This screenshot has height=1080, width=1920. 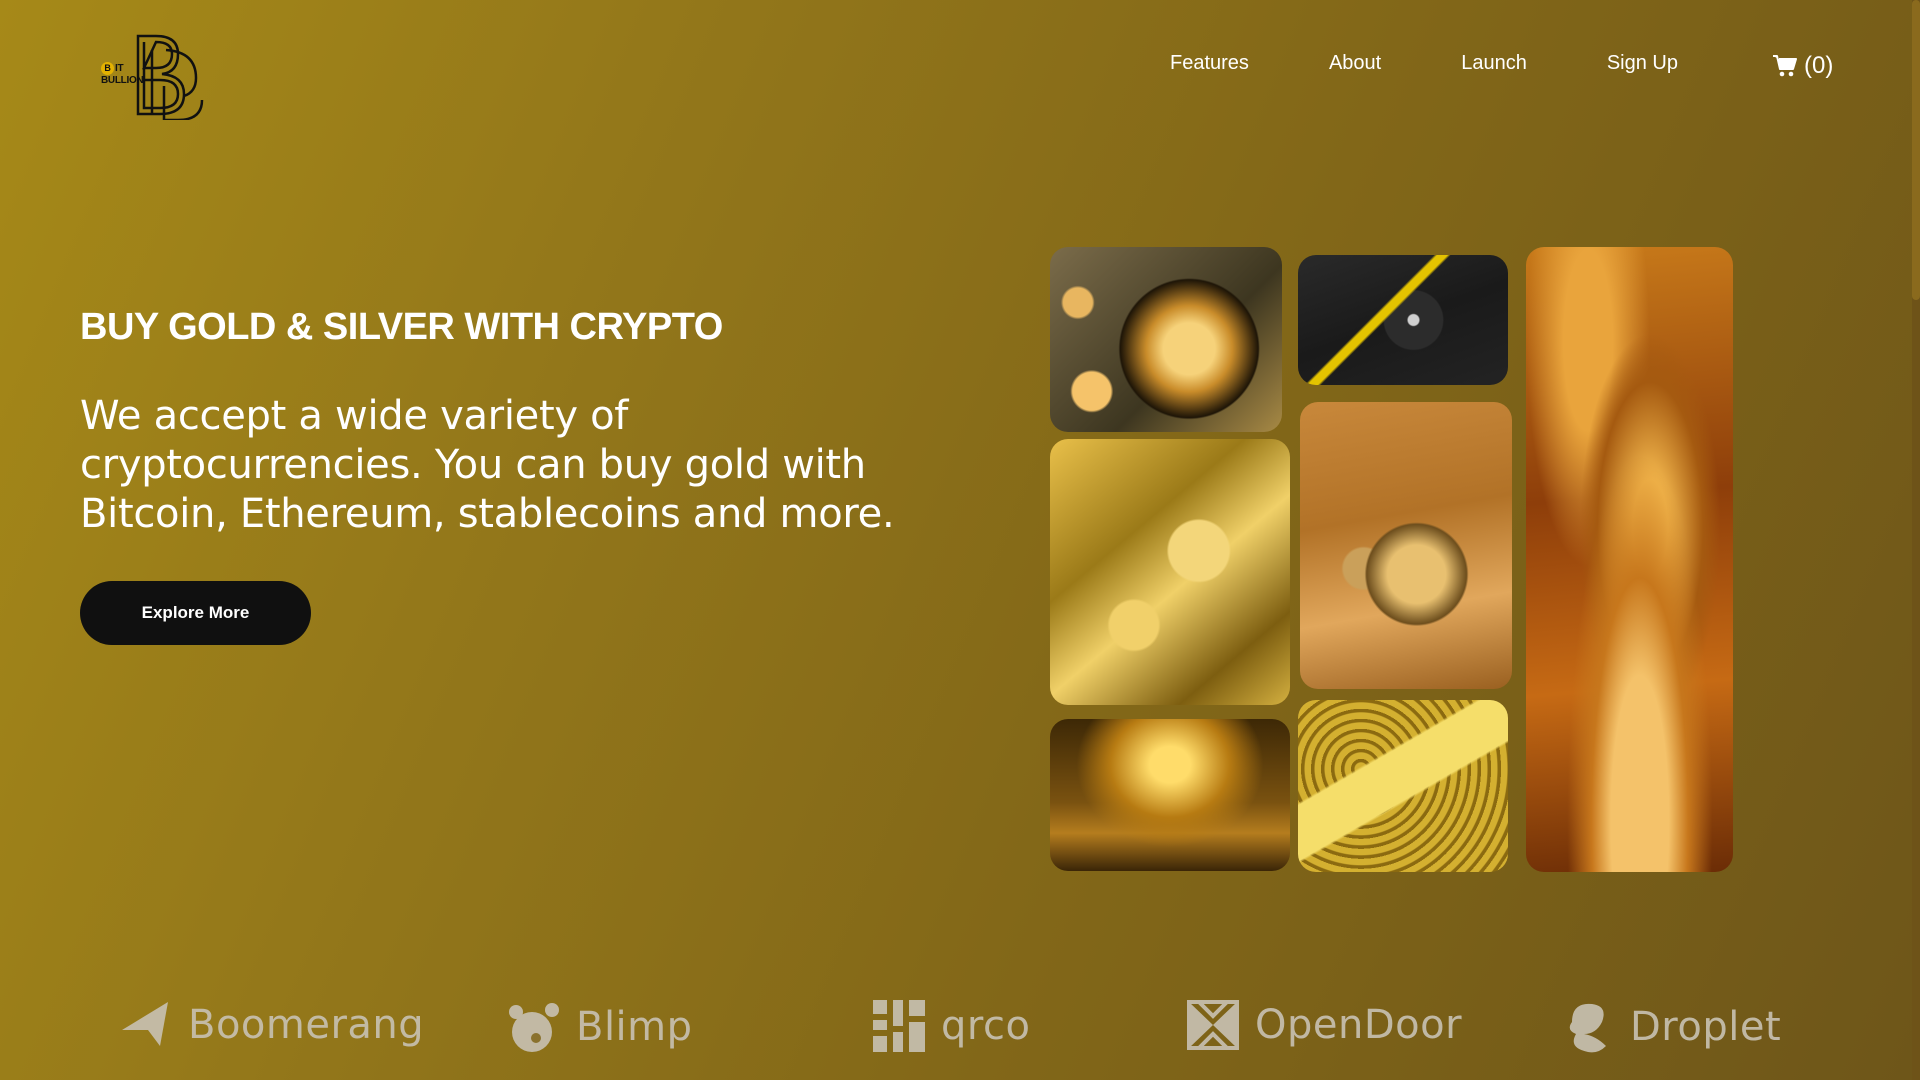 What do you see at coordinates (1403, 320) in the screenshot?
I see `gallery-image-bullion-logo` at bounding box center [1403, 320].